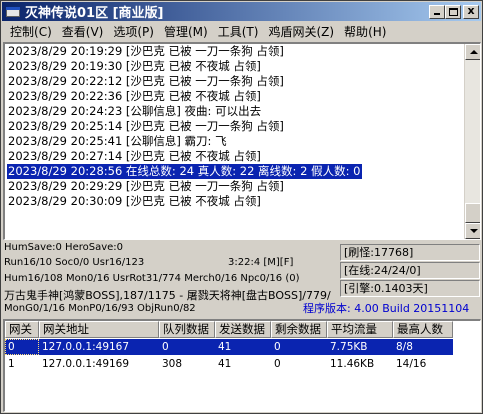 The width and height of the screenshot is (483, 414). I want to click on menu-view-label: 查看, so click(73, 32).